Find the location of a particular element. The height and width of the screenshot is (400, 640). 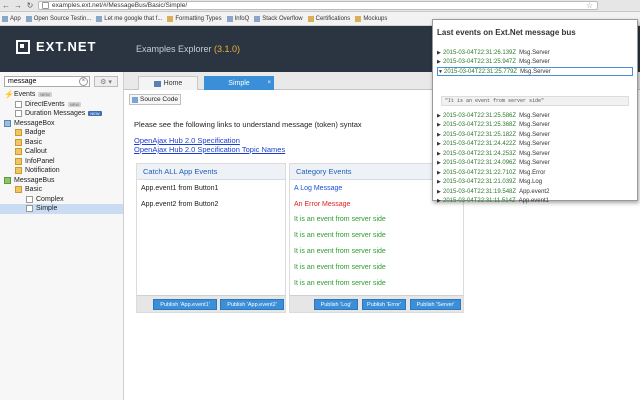

bookmark-item: Stack Overflow is located at coordinates (278, 18).